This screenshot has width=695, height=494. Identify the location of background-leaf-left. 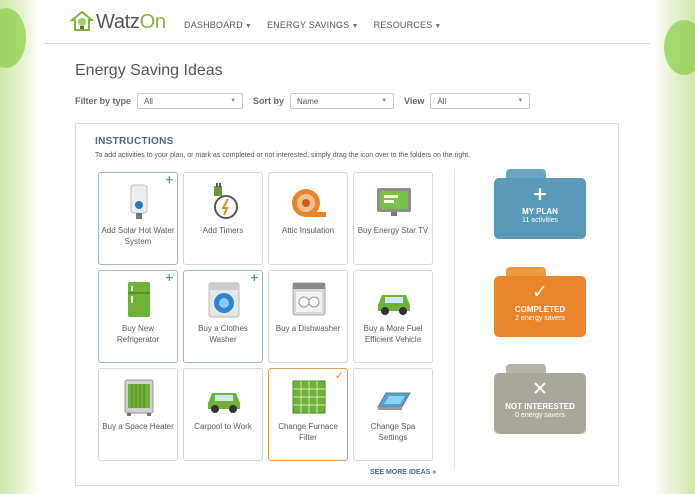
(13, 38).